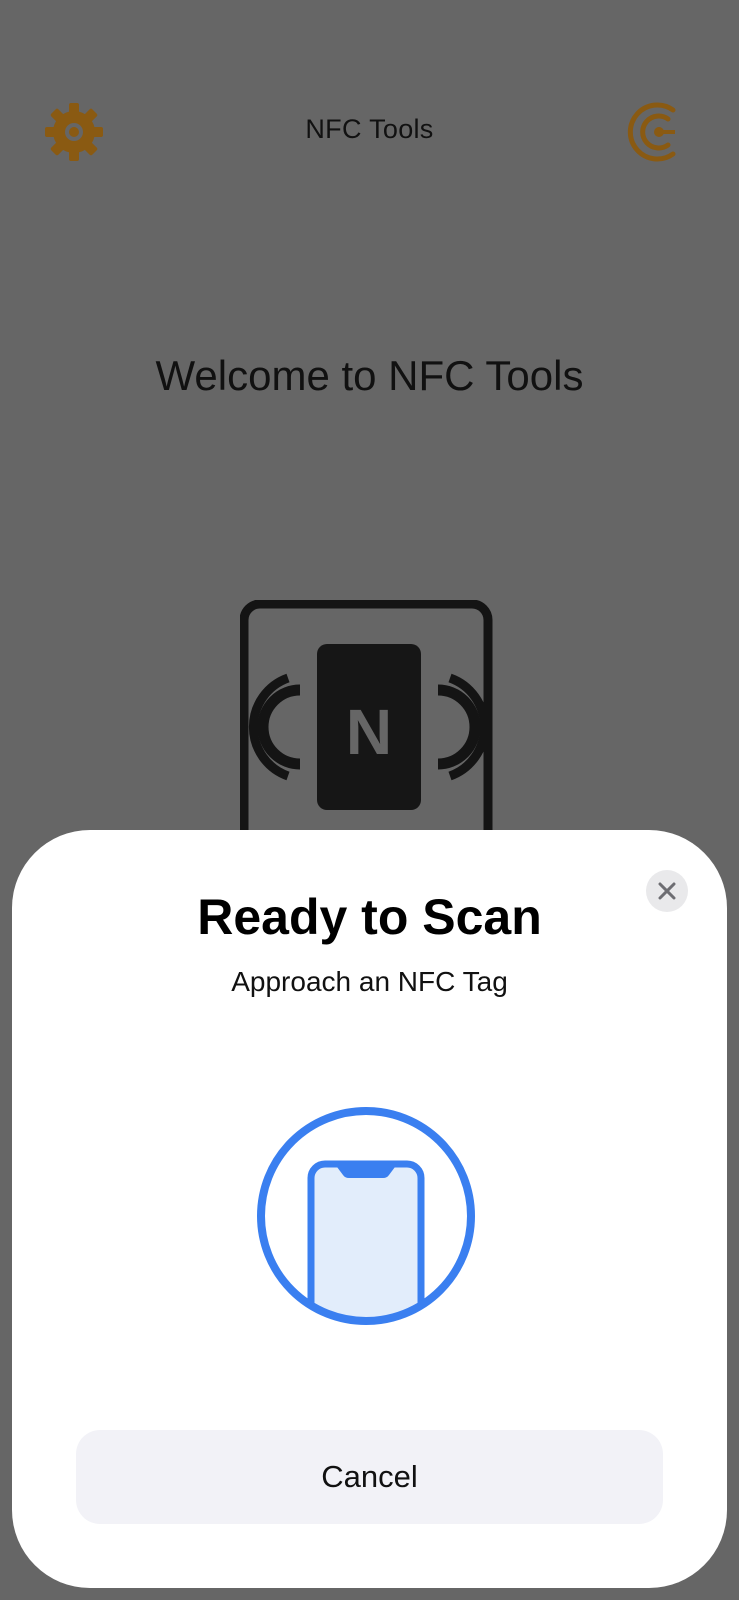 The image size is (739, 1600). What do you see at coordinates (369, 917) in the screenshot?
I see `scan-title: Ready to Scan` at bounding box center [369, 917].